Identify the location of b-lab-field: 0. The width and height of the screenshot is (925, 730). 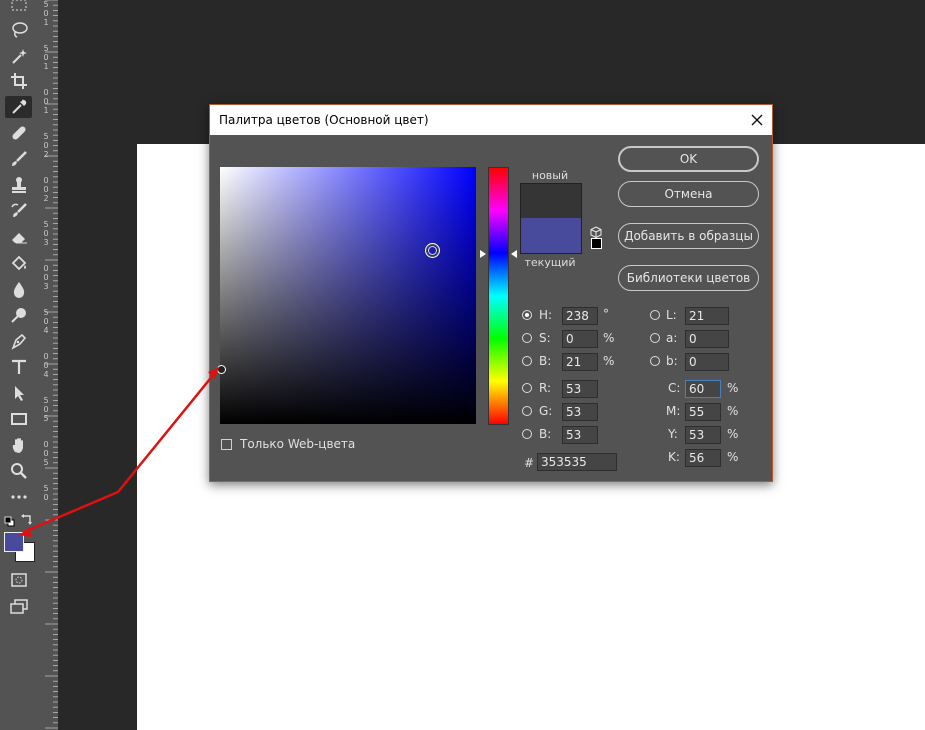
(707, 362).